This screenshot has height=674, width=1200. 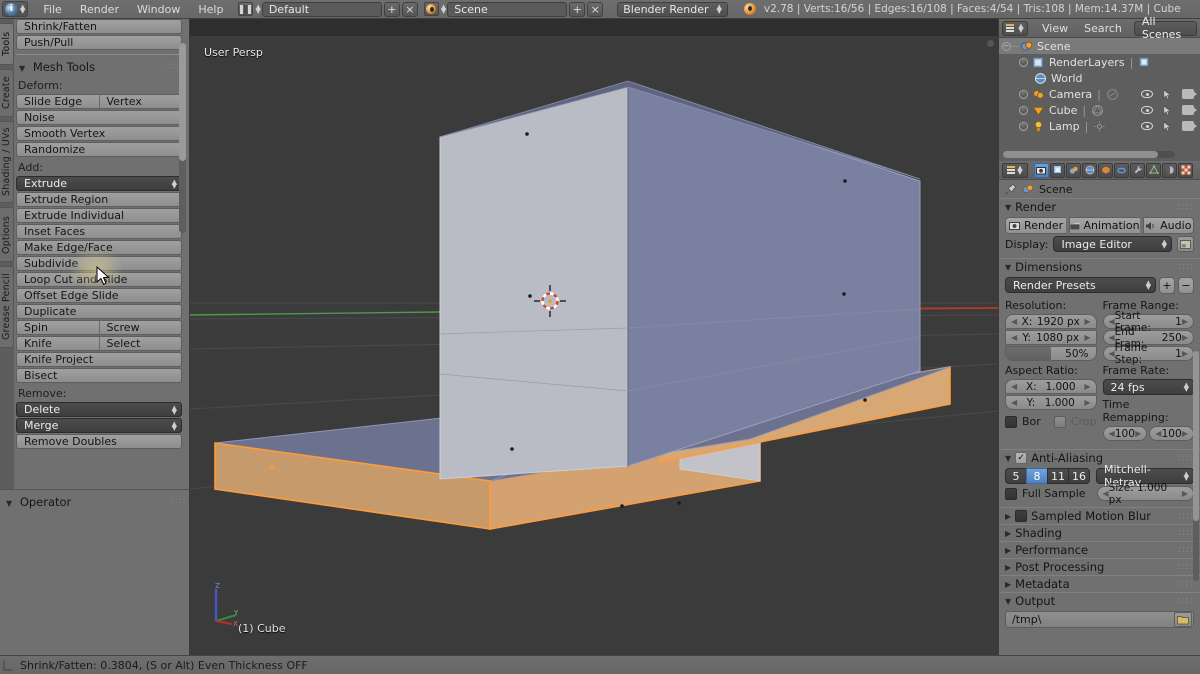 What do you see at coordinates (7, 44) in the screenshot?
I see `tab-tools: Tools` at bounding box center [7, 44].